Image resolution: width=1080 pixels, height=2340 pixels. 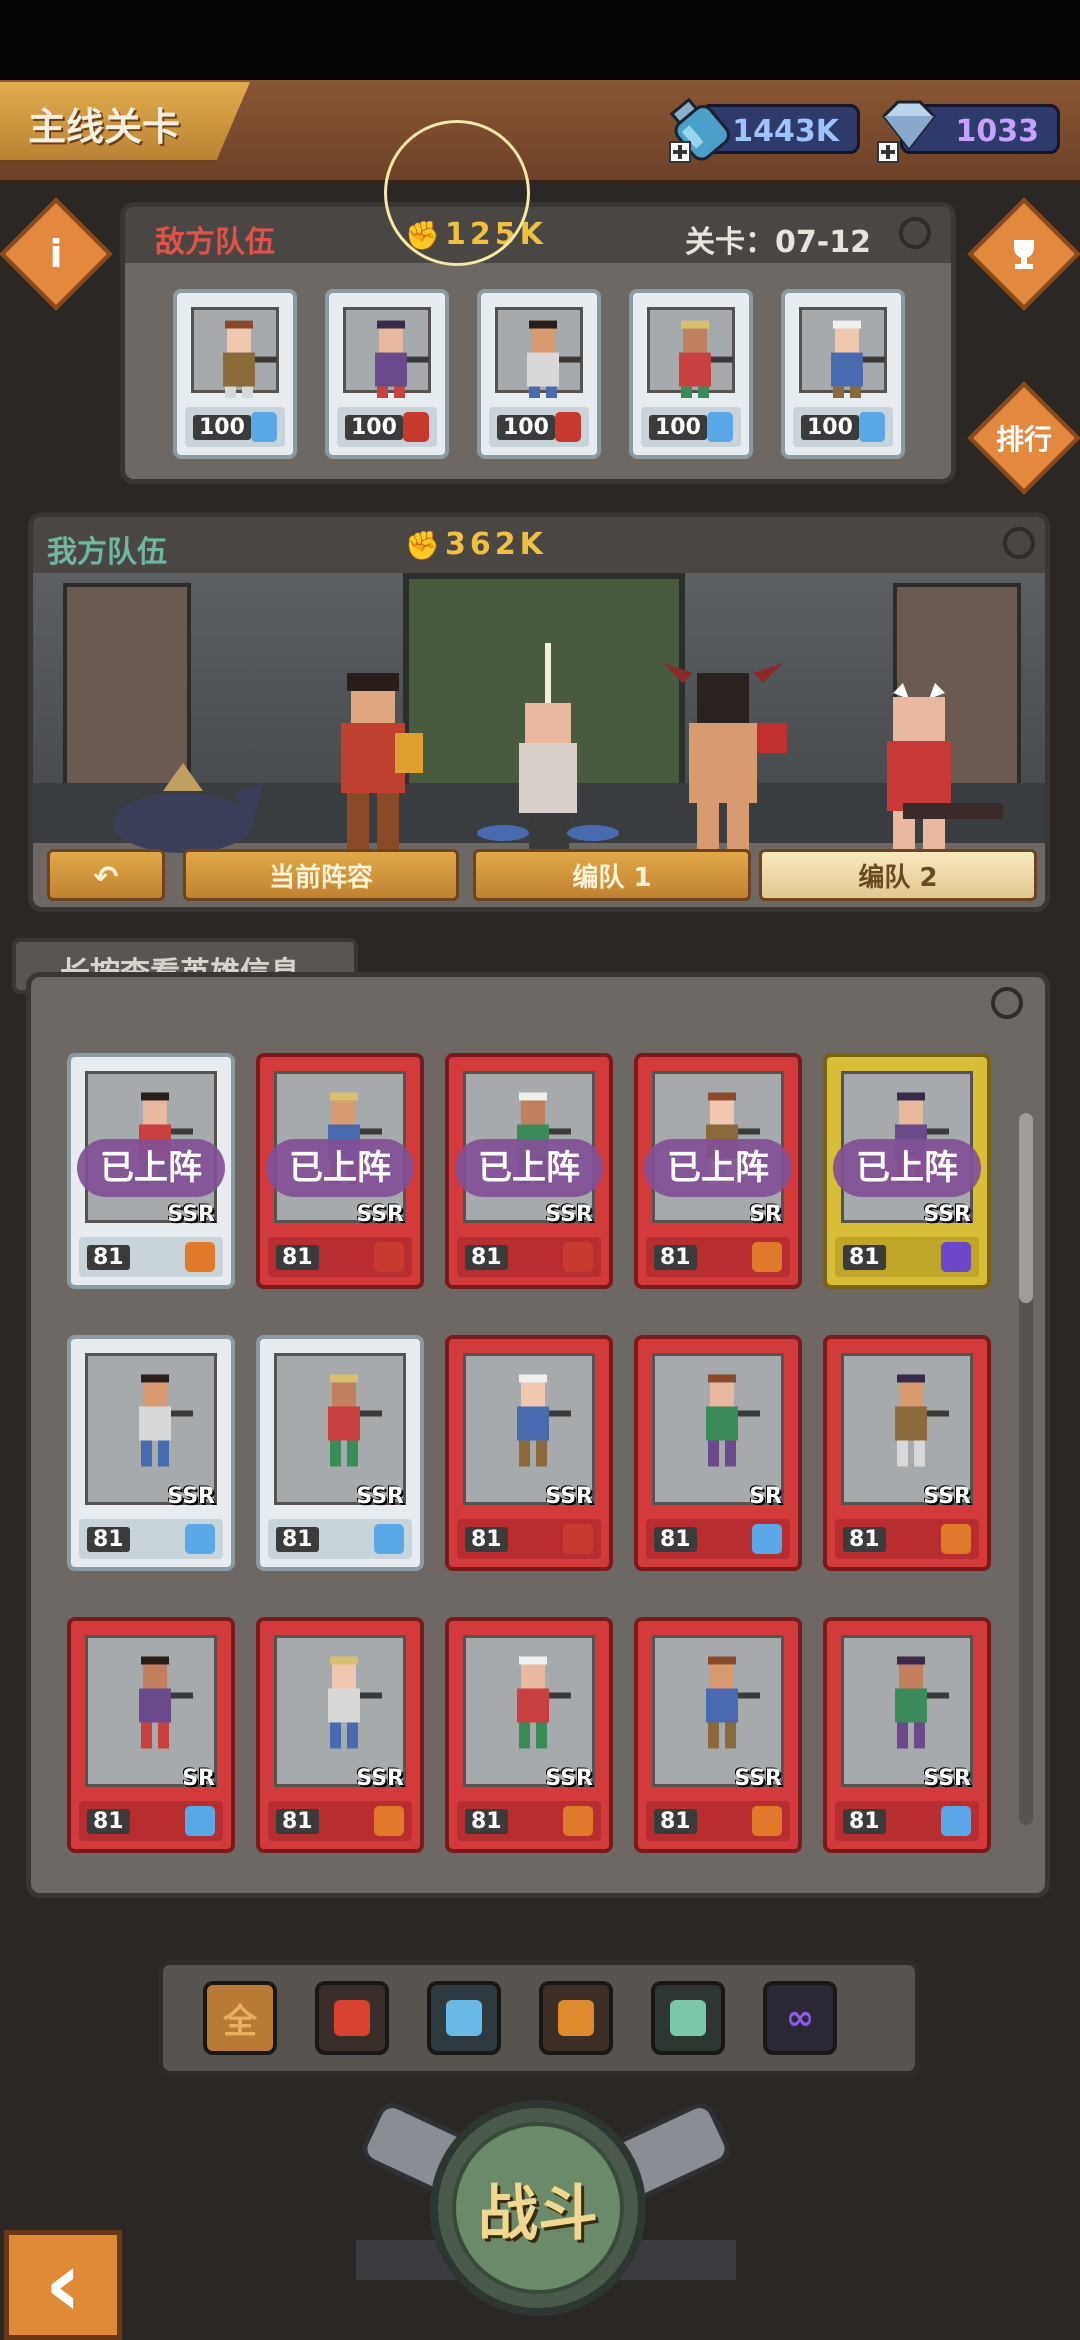 I want to click on battle-button: 战斗, so click(x=538, y=2208).